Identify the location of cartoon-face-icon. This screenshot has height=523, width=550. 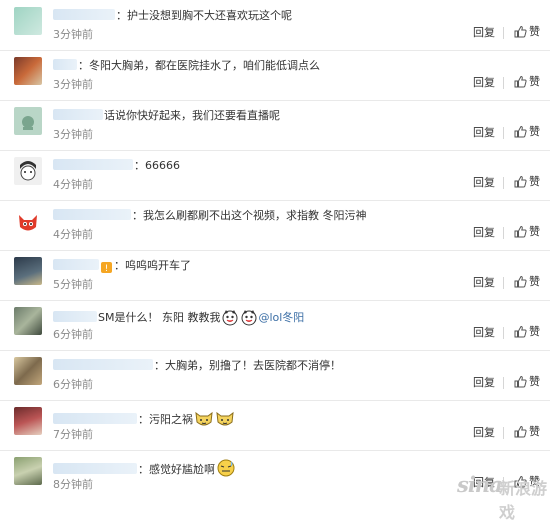
(28, 171).